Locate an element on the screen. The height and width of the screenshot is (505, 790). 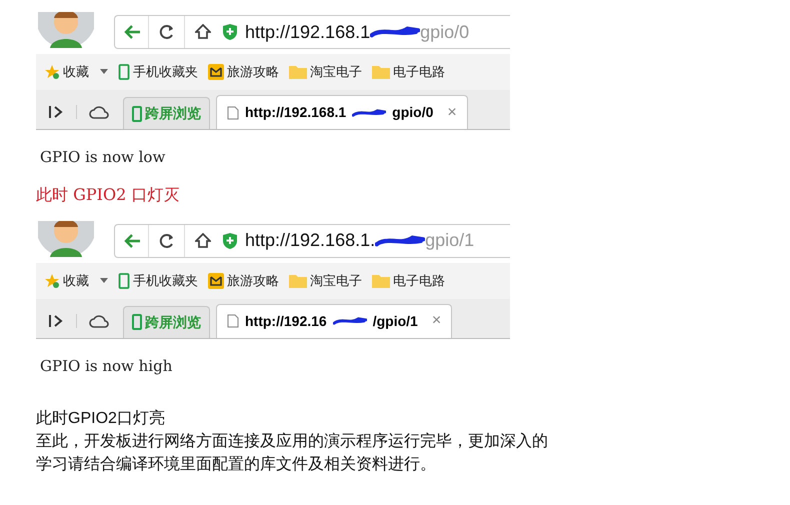
page-text: GPIO is now low is located at coordinates (103, 157).